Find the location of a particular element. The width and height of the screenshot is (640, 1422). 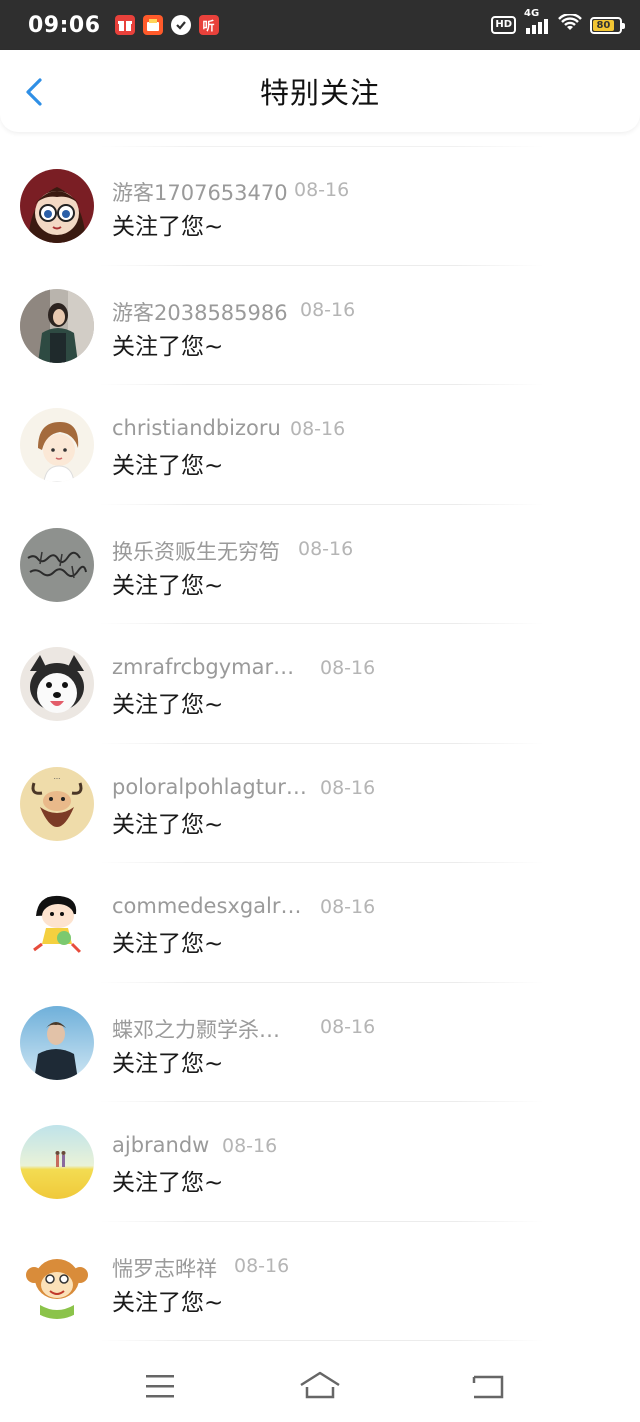

ting-app-icon: 听 is located at coordinates (208, 25).